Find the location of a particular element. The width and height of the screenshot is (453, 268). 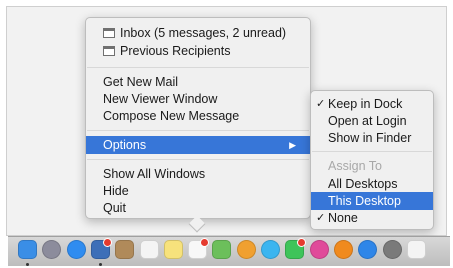

menu-item-label: Previous Recipients is located at coordinates (175, 51).